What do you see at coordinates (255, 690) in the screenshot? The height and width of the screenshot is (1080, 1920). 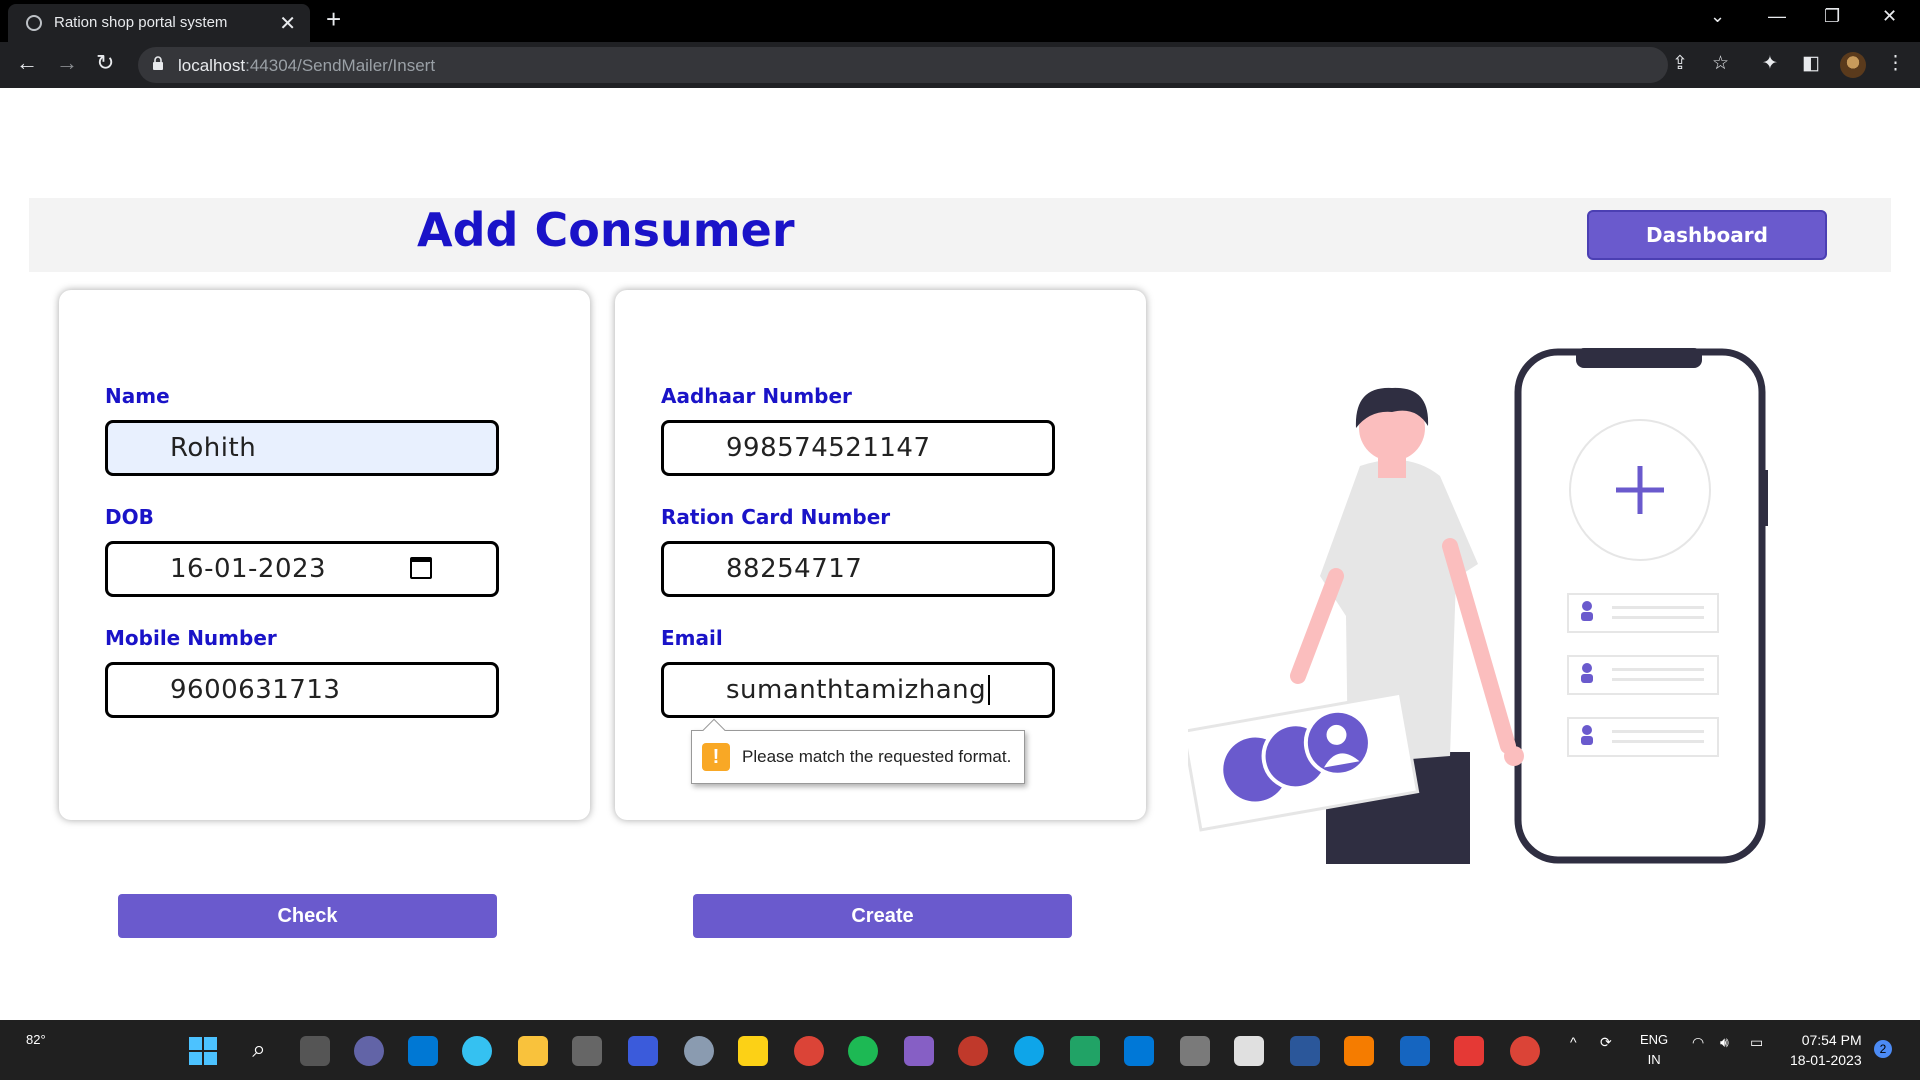 I see `mobile-value: 9600631713` at bounding box center [255, 690].